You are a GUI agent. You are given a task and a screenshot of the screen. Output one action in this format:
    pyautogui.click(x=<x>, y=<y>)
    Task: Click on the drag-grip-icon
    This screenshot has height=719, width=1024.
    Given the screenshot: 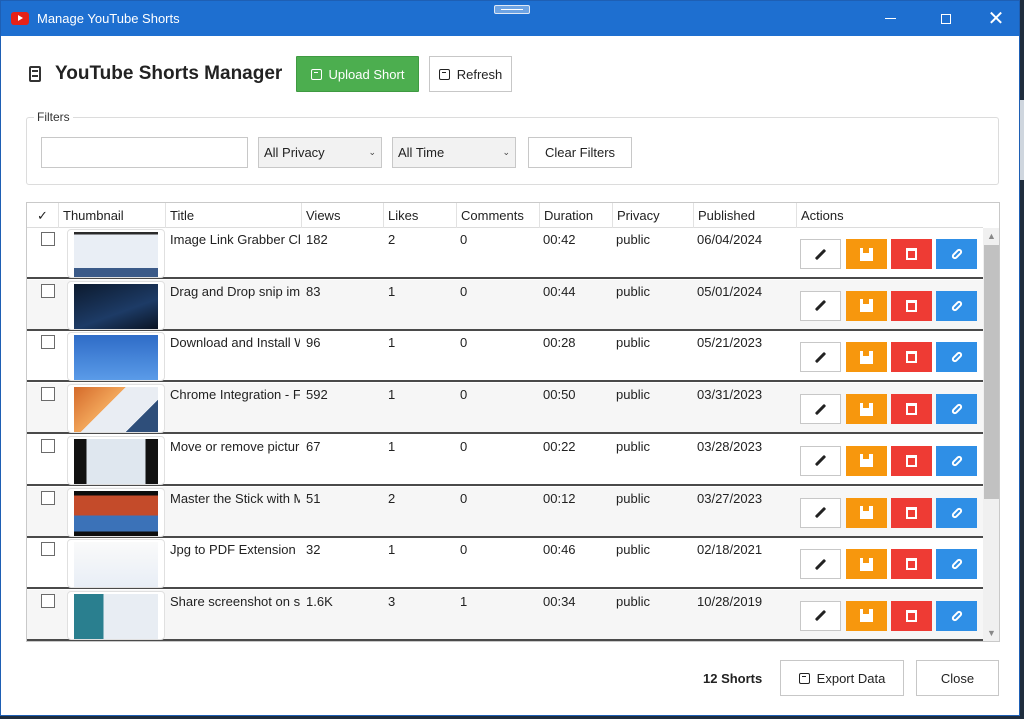 What is the action you would take?
    pyautogui.click(x=512, y=9)
    